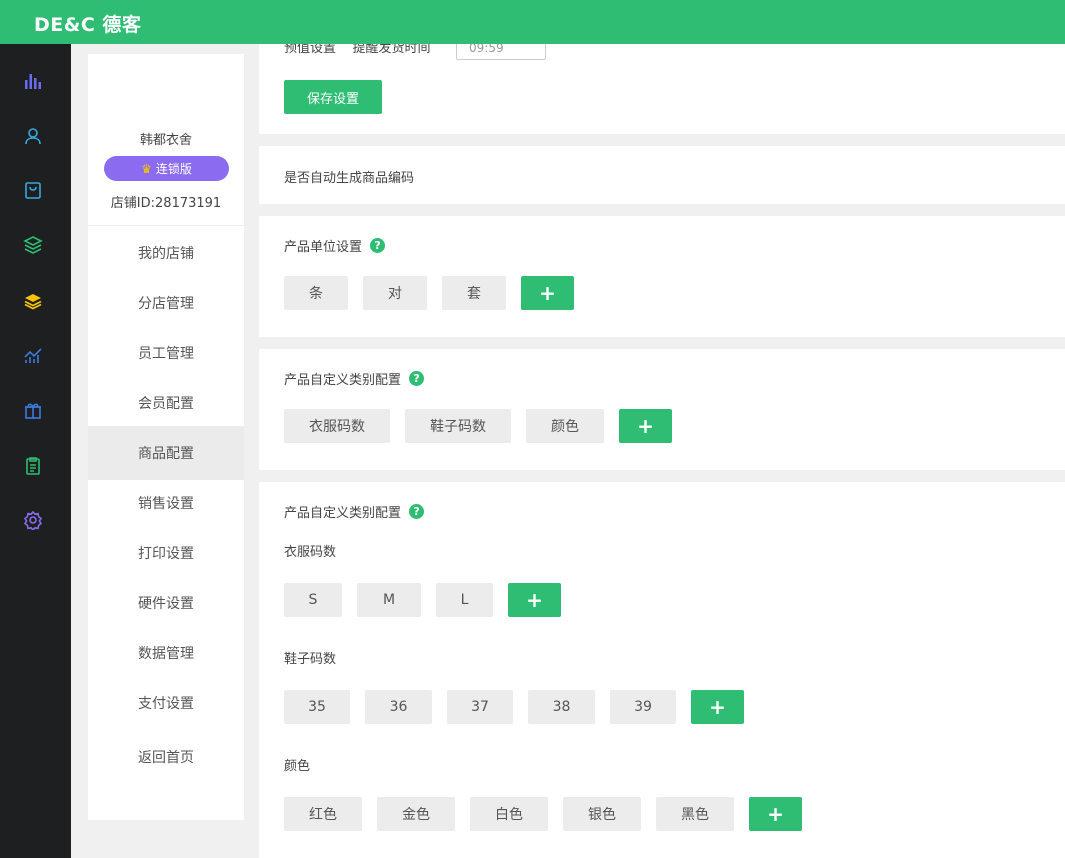 Image resolution: width=1065 pixels, height=858 pixels. I want to click on nav-item-sales-settings: 销售设置, so click(166, 503).